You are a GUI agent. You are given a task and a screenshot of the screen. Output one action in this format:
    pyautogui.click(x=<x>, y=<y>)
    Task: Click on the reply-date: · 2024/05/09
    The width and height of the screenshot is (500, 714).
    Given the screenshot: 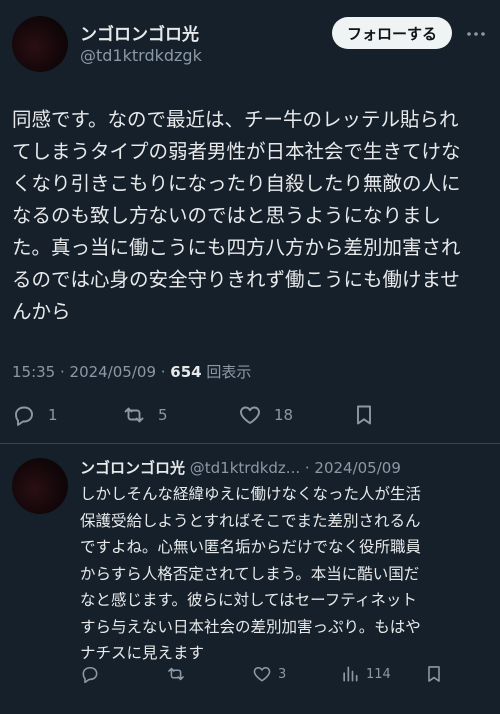 What is the action you would take?
    pyautogui.click(x=350, y=468)
    